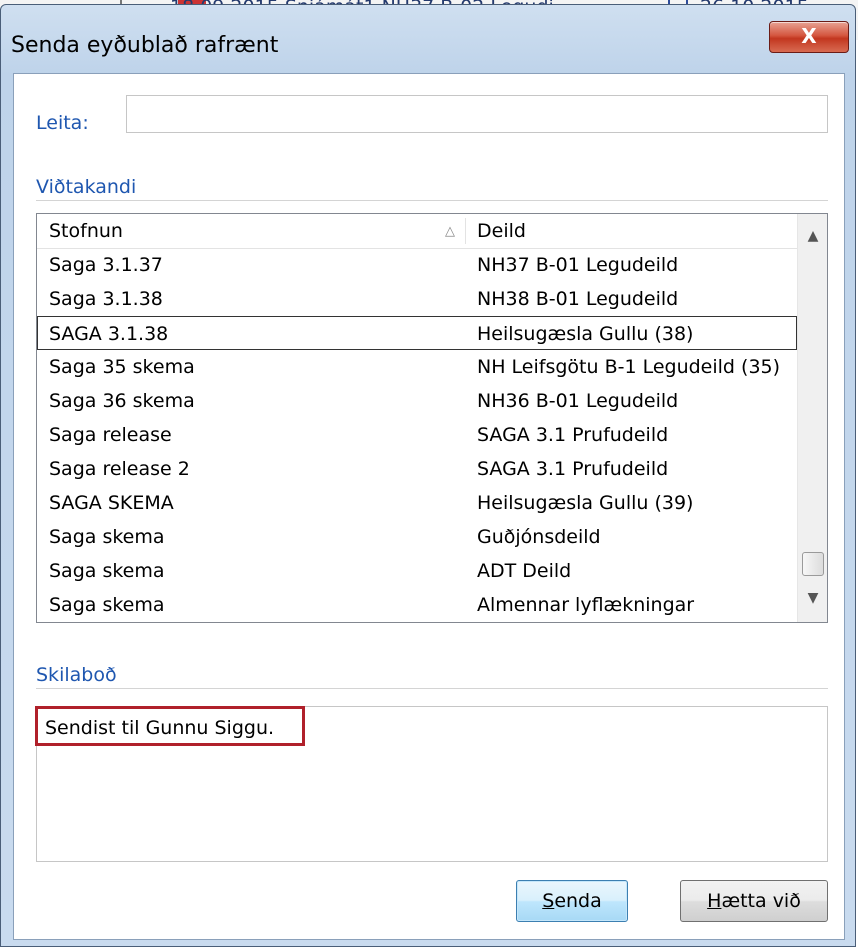 The height and width of the screenshot is (949, 858). What do you see at coordinates (122, 401) in the screenshot?
I see `cell-stofnun: Saga 36 skema` at bounding box center [122, 401].